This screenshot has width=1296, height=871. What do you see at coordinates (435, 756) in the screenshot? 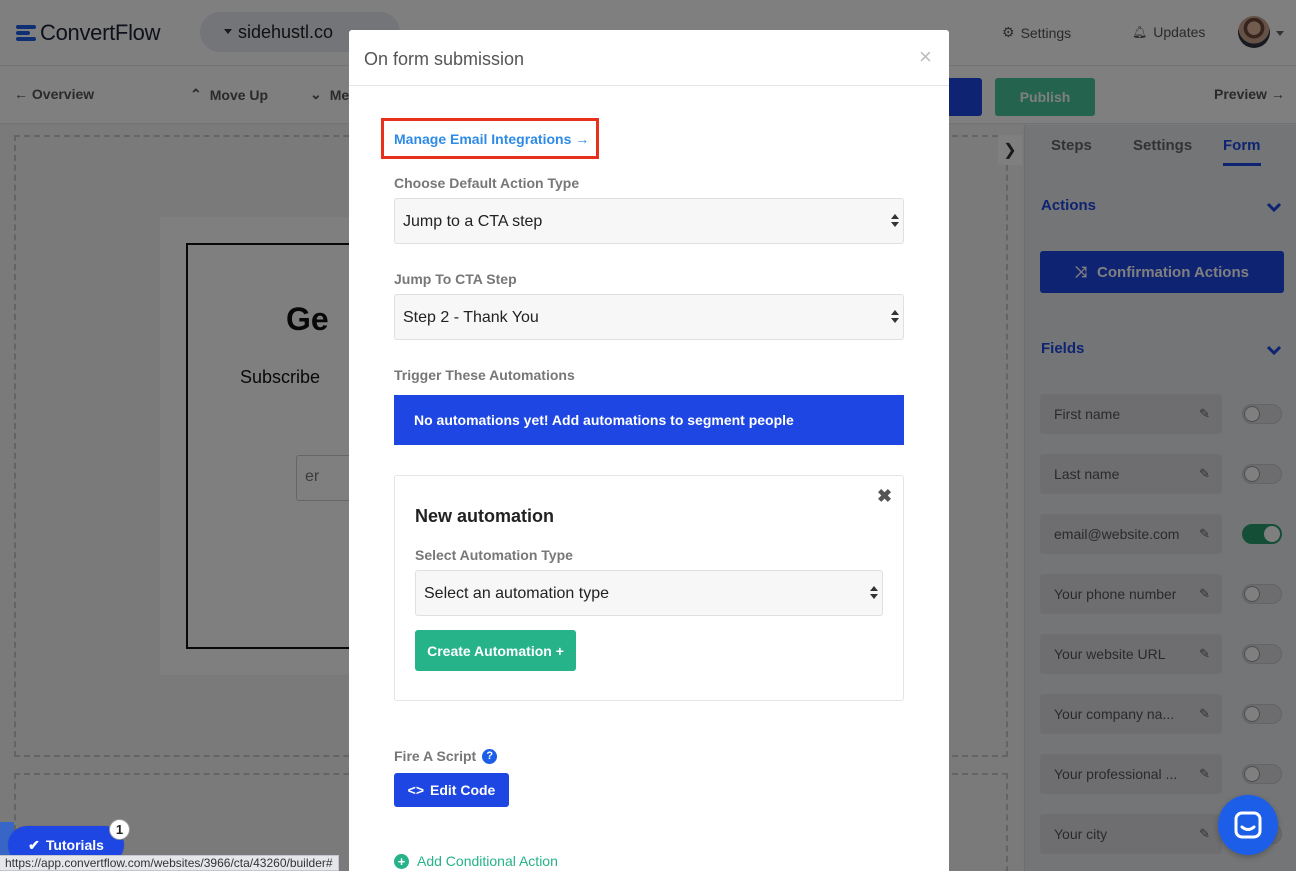
I see `fire-script-text: Fire A Script` at bounding box center [435, 756].